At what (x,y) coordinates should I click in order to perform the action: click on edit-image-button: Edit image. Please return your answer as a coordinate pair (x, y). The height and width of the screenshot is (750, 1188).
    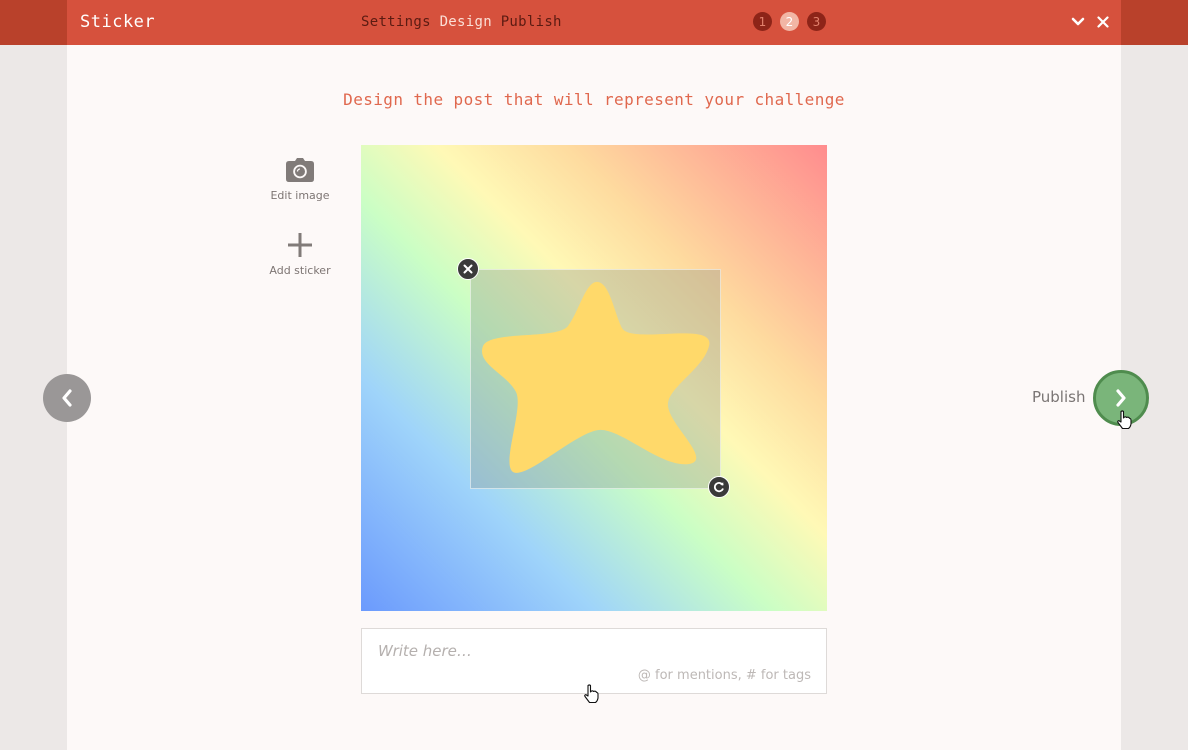
    Looking at the image, I should click on (300, 179).